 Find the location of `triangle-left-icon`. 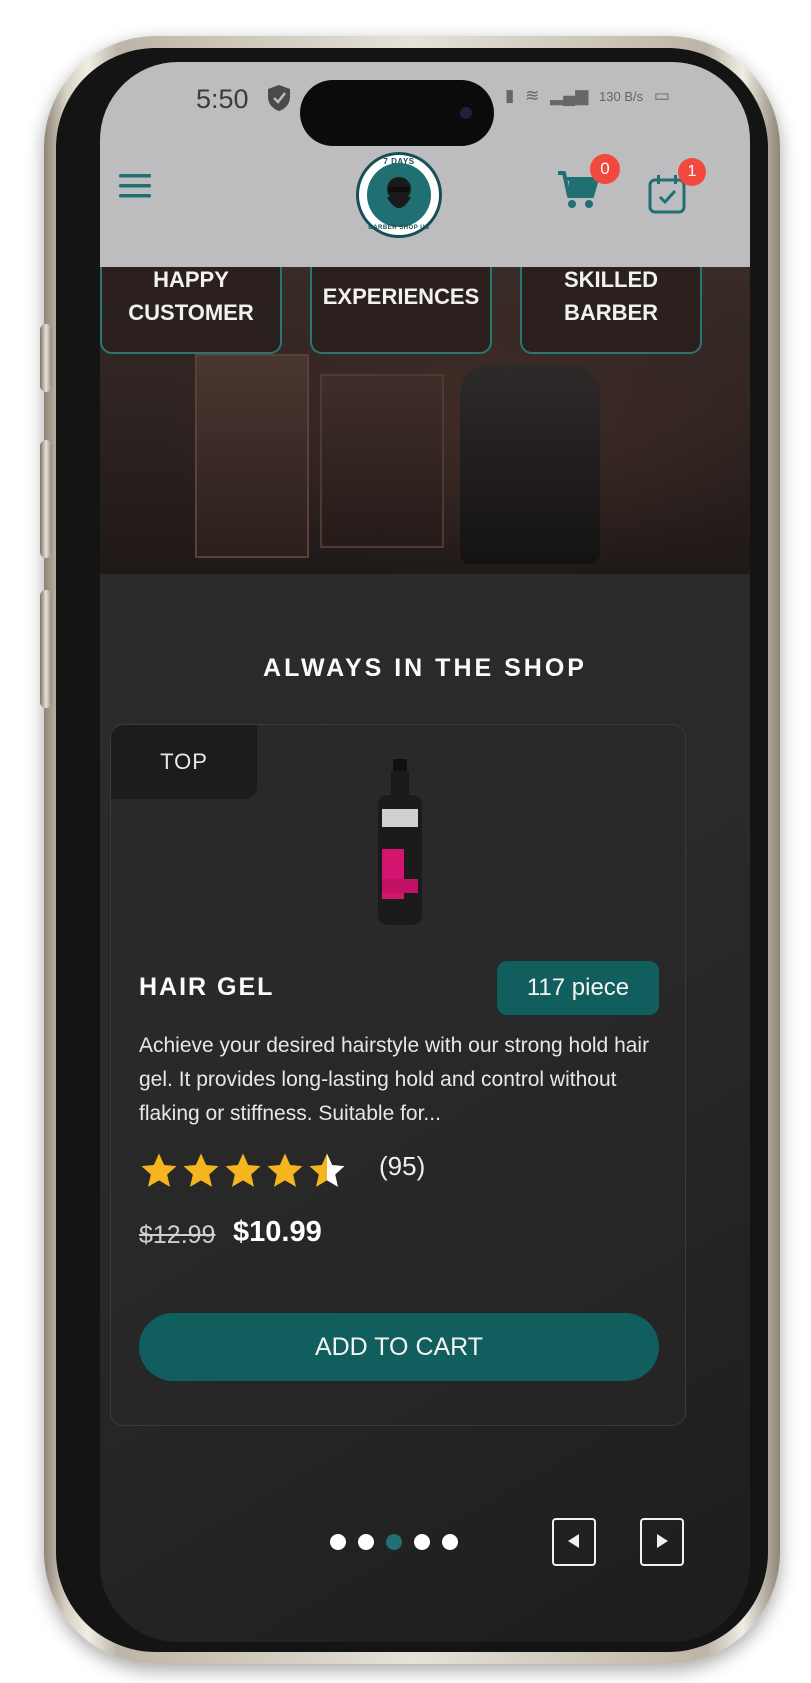

triangle-left-icon is located at coordinates (573, 1540).